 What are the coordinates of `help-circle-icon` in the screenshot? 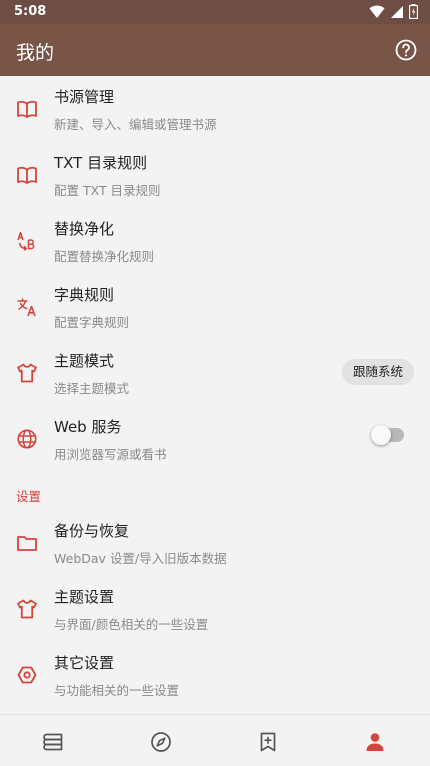 It's located at (406, 50).